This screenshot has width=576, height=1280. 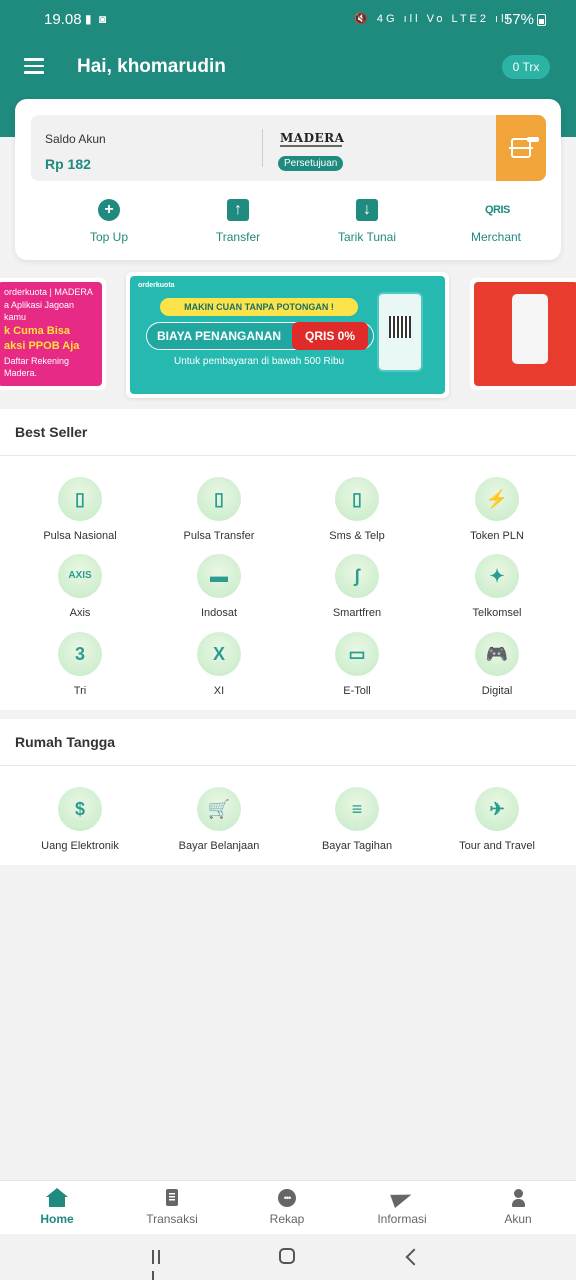 What do you see at coordinates (288, 742) in the screenshot?
I see `section-title: Rumah Tangga` at bounding box center [288, 742].